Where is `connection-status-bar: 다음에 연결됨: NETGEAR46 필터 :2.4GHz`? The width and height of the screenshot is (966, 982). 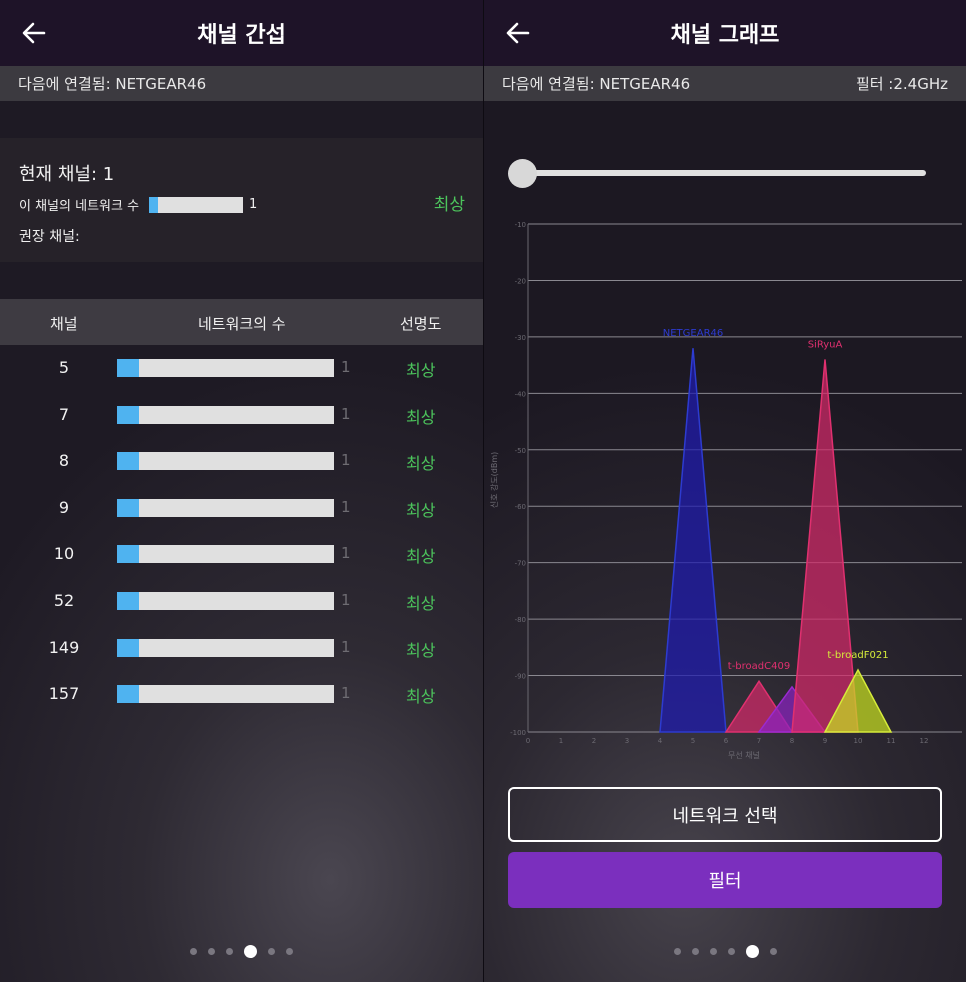 connection-status-bar: 다음에 연결됨: NETGEAR46 필터 :2.4GHz is located at coordinates (725, 83).